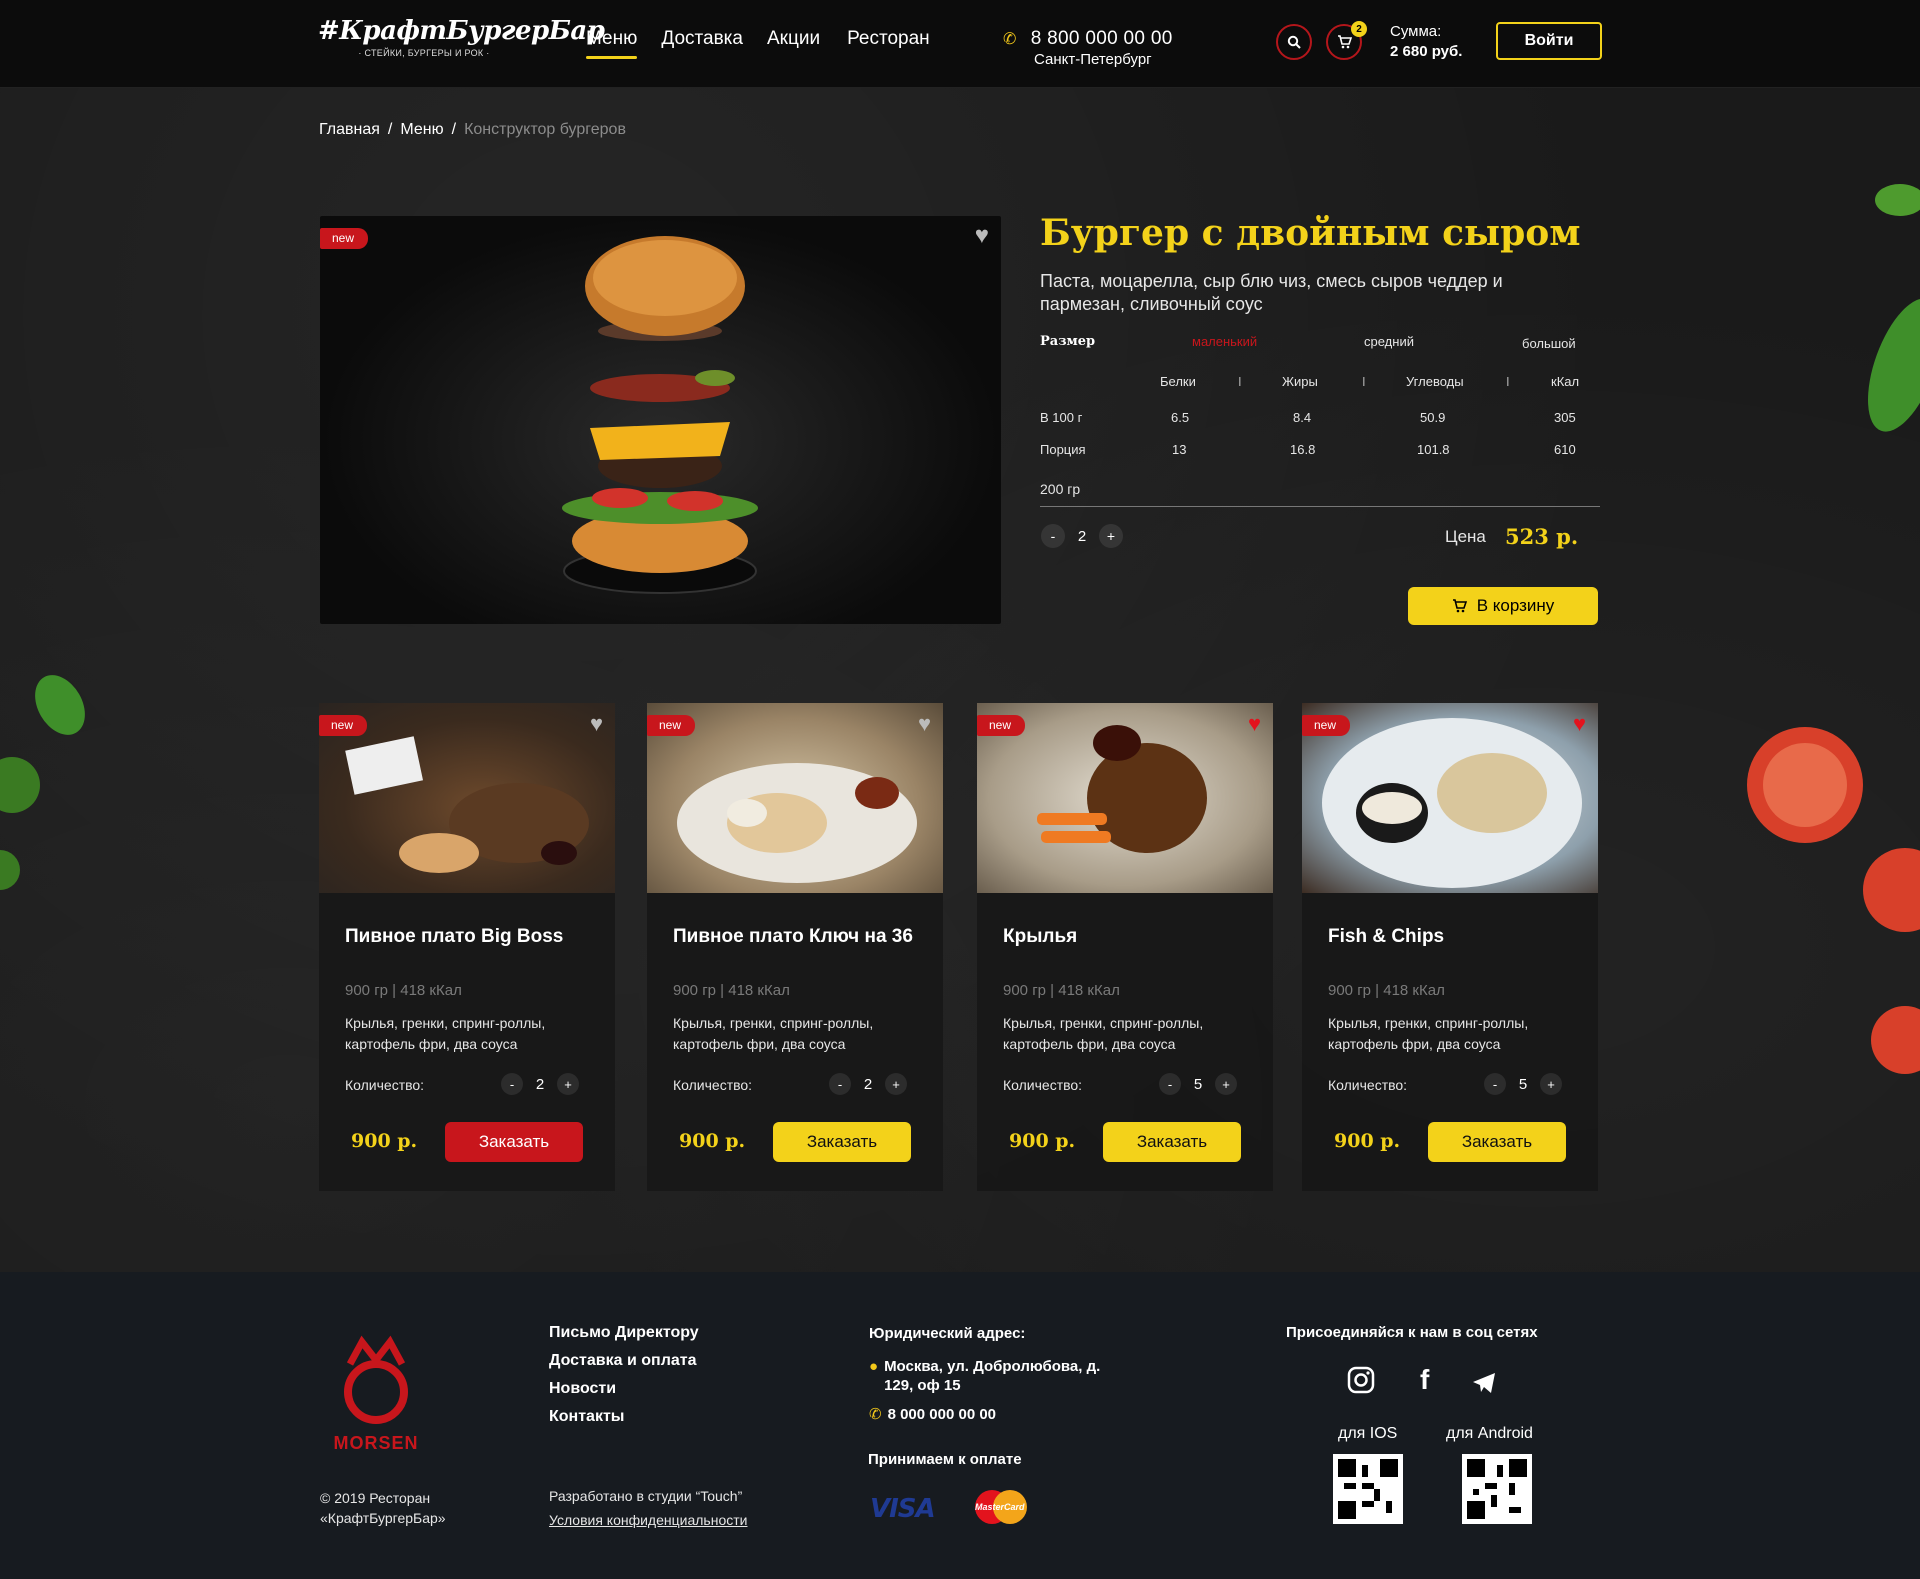 This screenshot has width=1920, height=1579. Describe the element at coordinates (1368, 1433) in the screenshot. I see `ios-label: для IOS` at that location.